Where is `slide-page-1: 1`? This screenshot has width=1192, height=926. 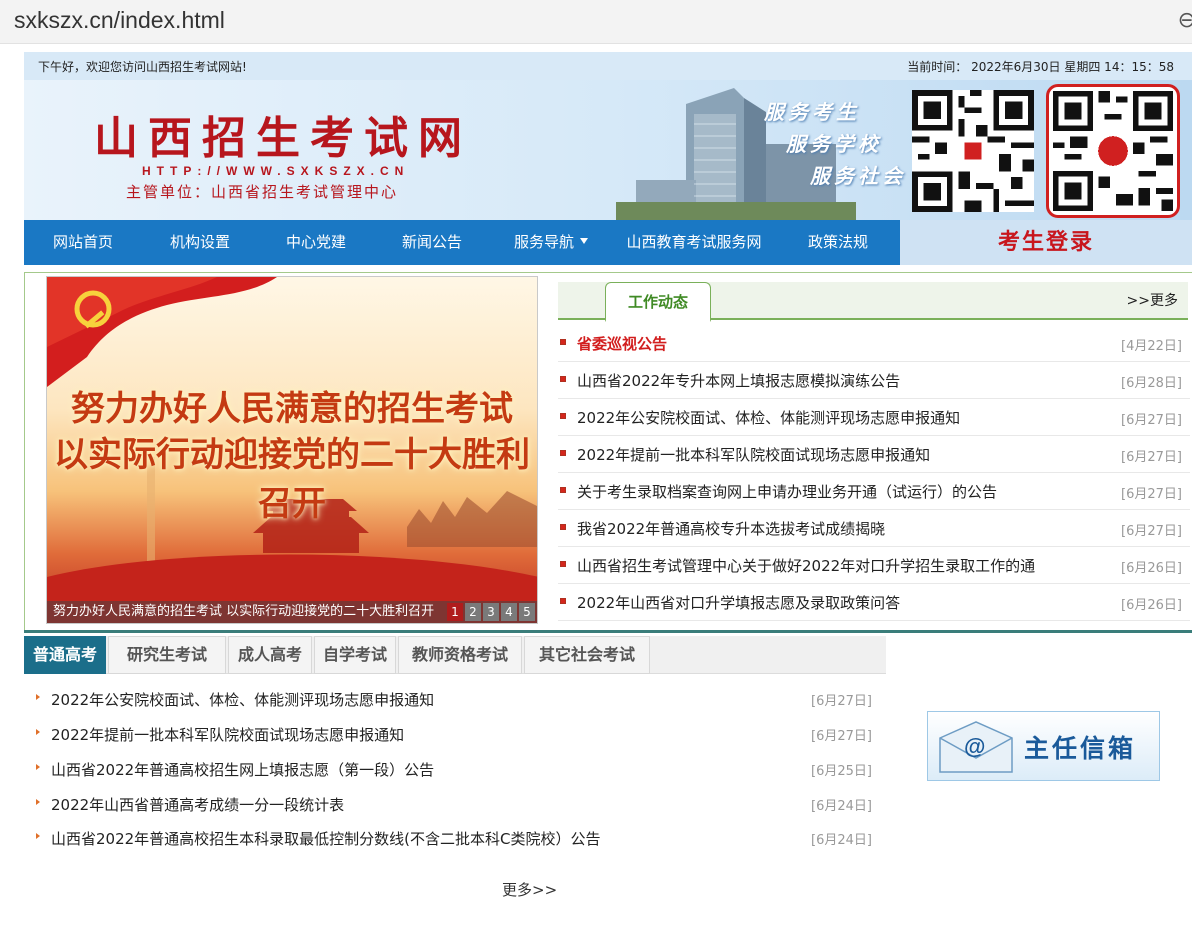
slide-page-1: 1 is located at coordinates (455, 612).